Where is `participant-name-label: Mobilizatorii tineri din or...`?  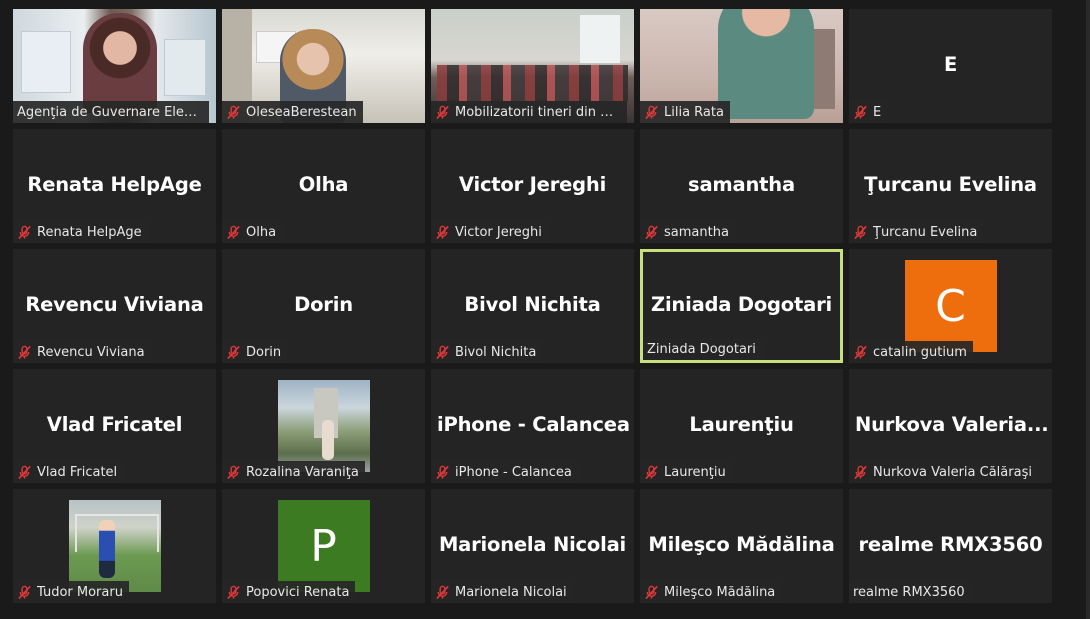
participant-name-label: Mobilizatorii tineri din or... is located at coordinates (529, 112).